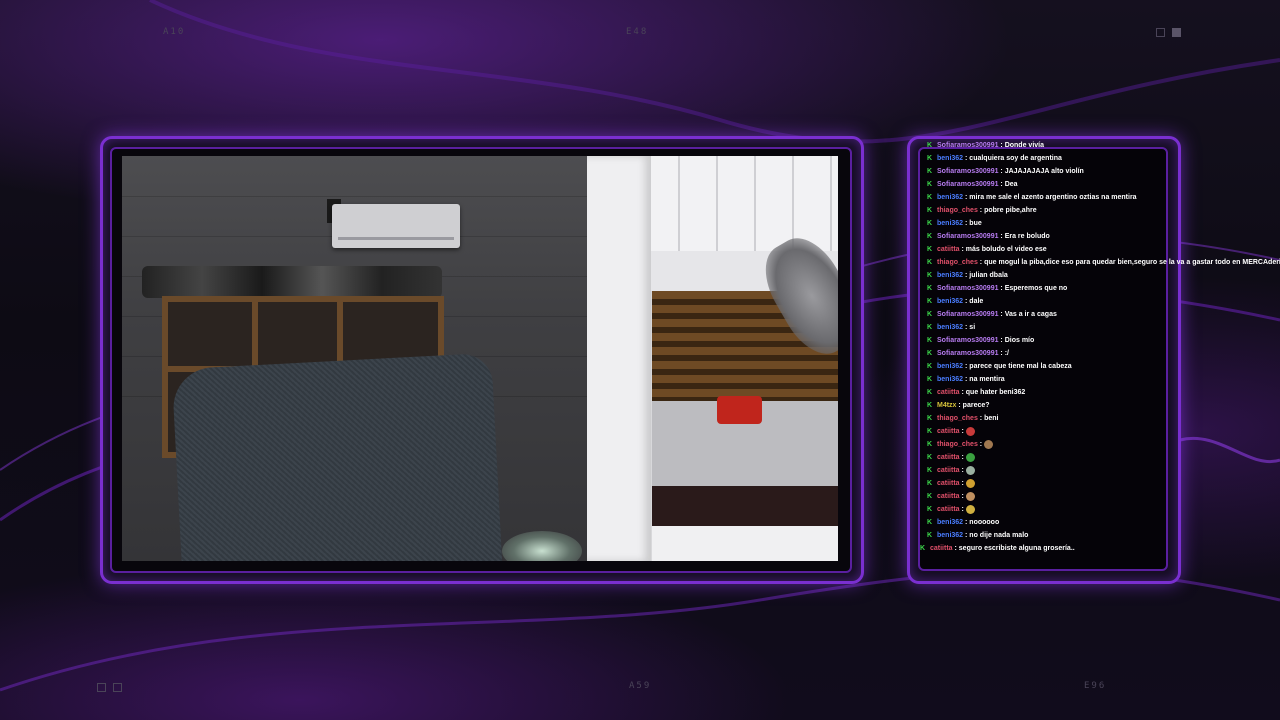  Describe the element at coordinates (981, 522) in the screenshot. I see `chat-text: : noooooo` at that location.